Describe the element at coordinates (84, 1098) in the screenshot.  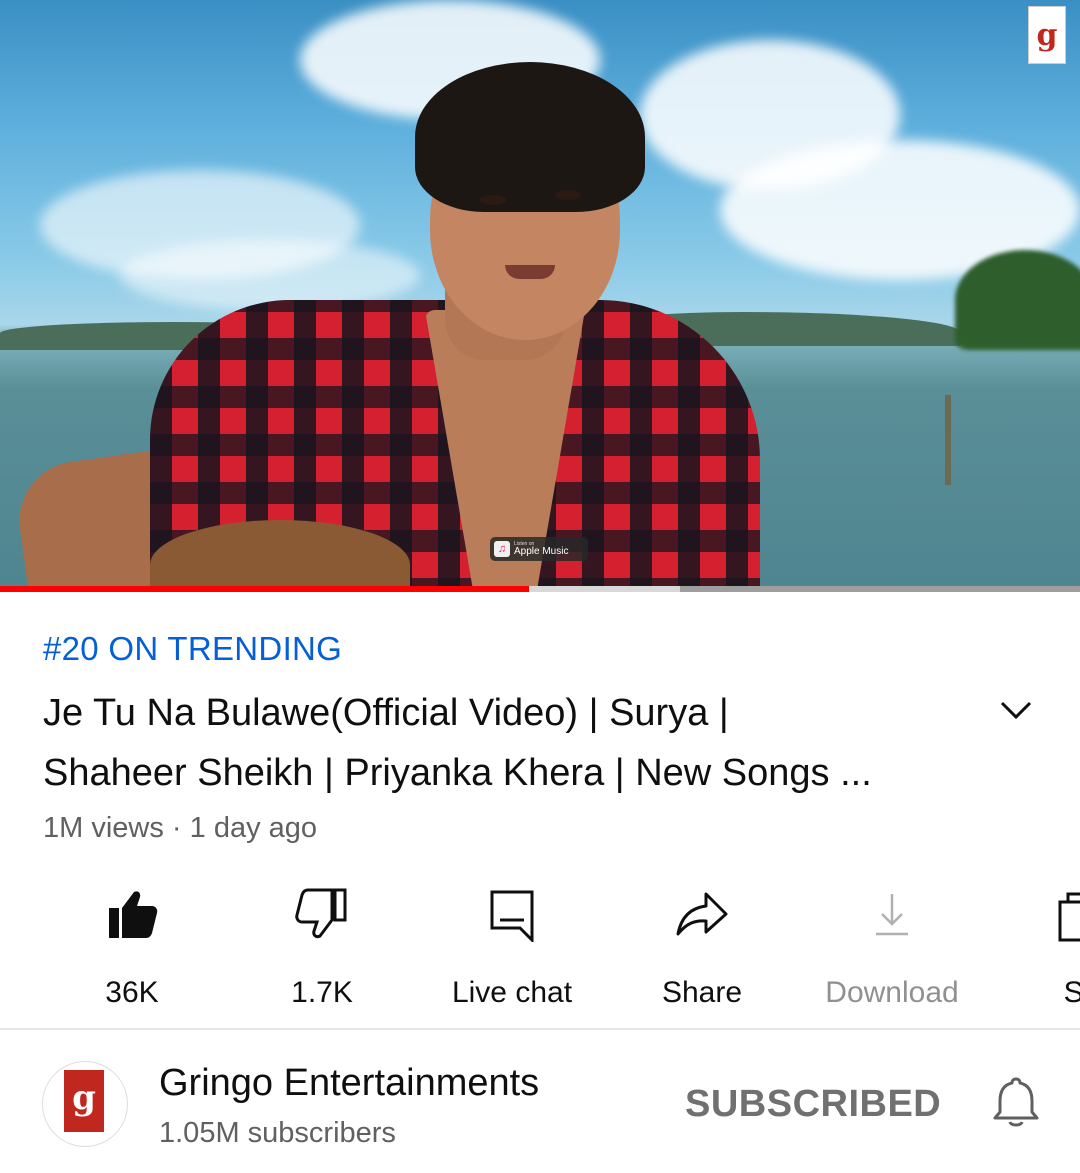
I see `avatar-letter: g` at that location.